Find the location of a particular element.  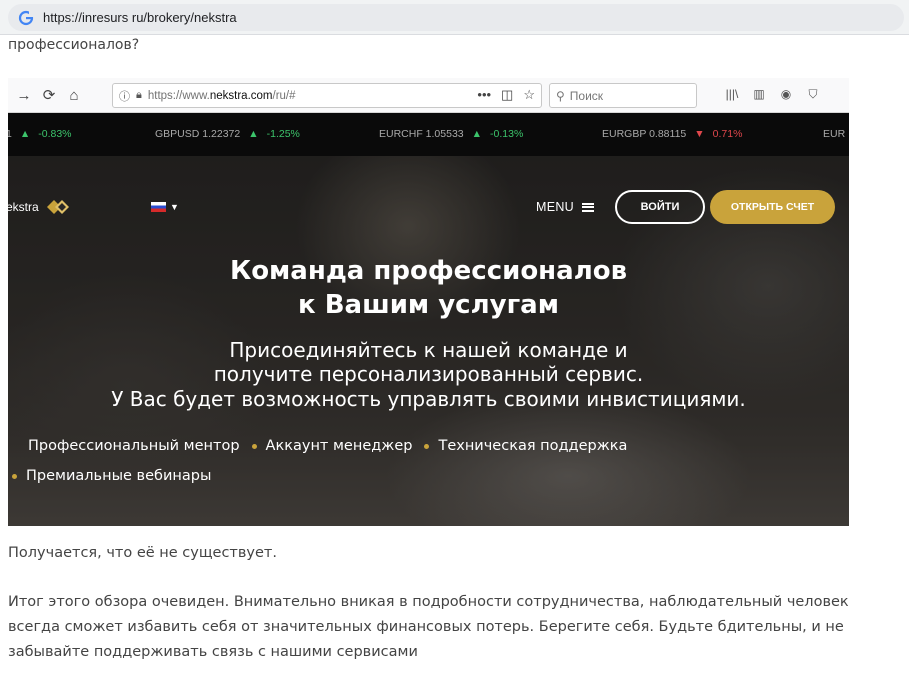

hero-subtitle-1: Присоединяйтесь к нашей команде и is located at coordinates (428, 350).